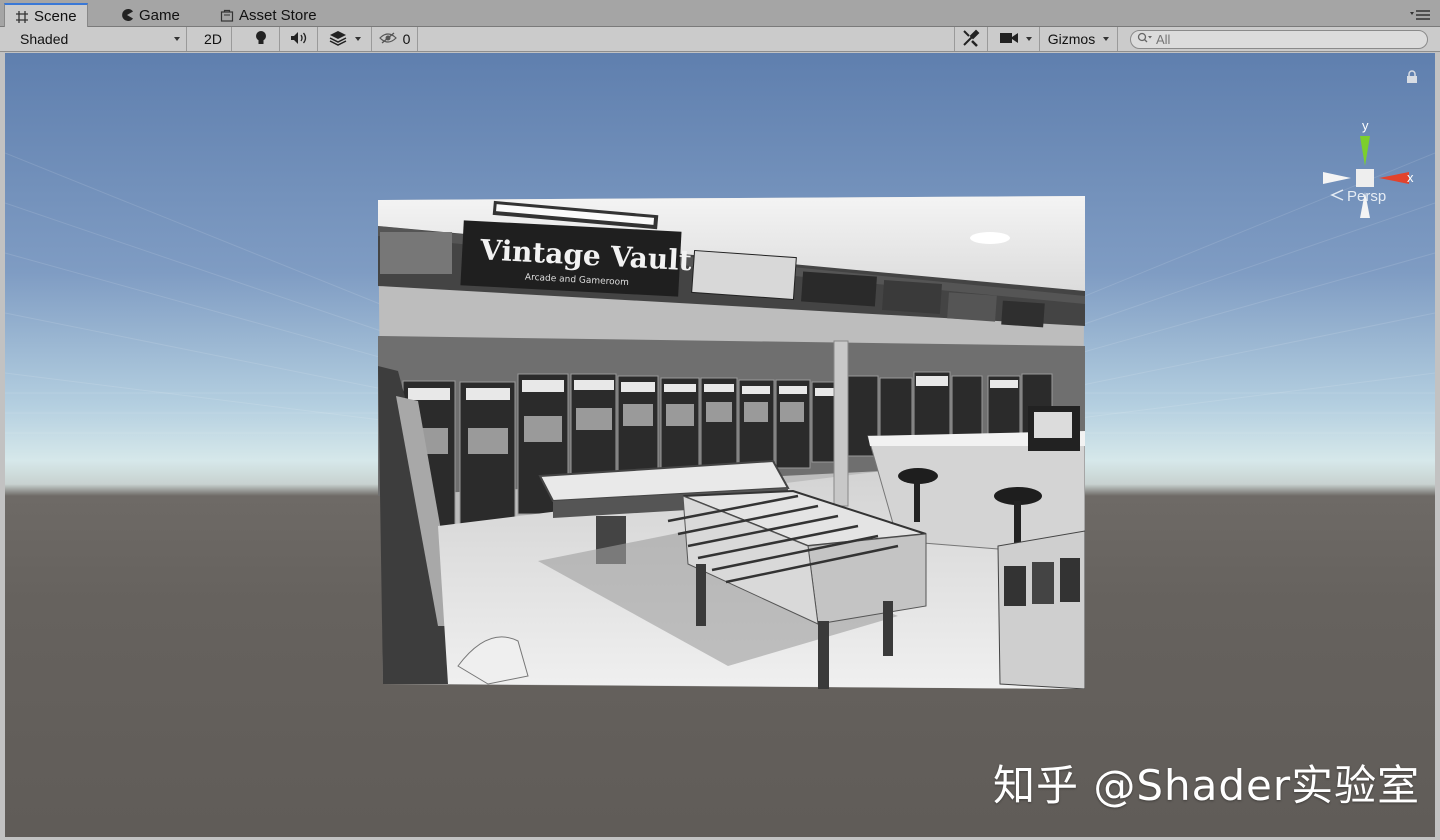 The image size is (1440, 840). I want to click on projection-toggle: Persp, so click(1358, 196).